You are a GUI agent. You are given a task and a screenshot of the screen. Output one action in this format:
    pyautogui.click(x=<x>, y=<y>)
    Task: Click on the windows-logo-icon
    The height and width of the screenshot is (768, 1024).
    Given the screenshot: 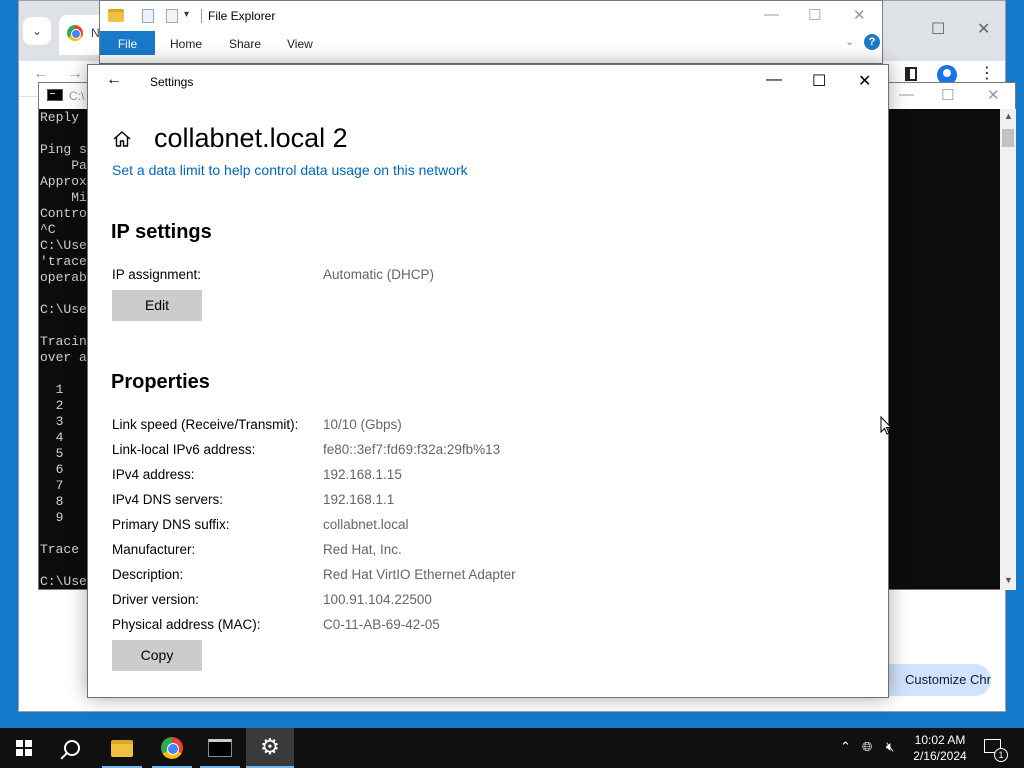 What is the action you would take?
    pyautogui.click(x=24, y=748)
    